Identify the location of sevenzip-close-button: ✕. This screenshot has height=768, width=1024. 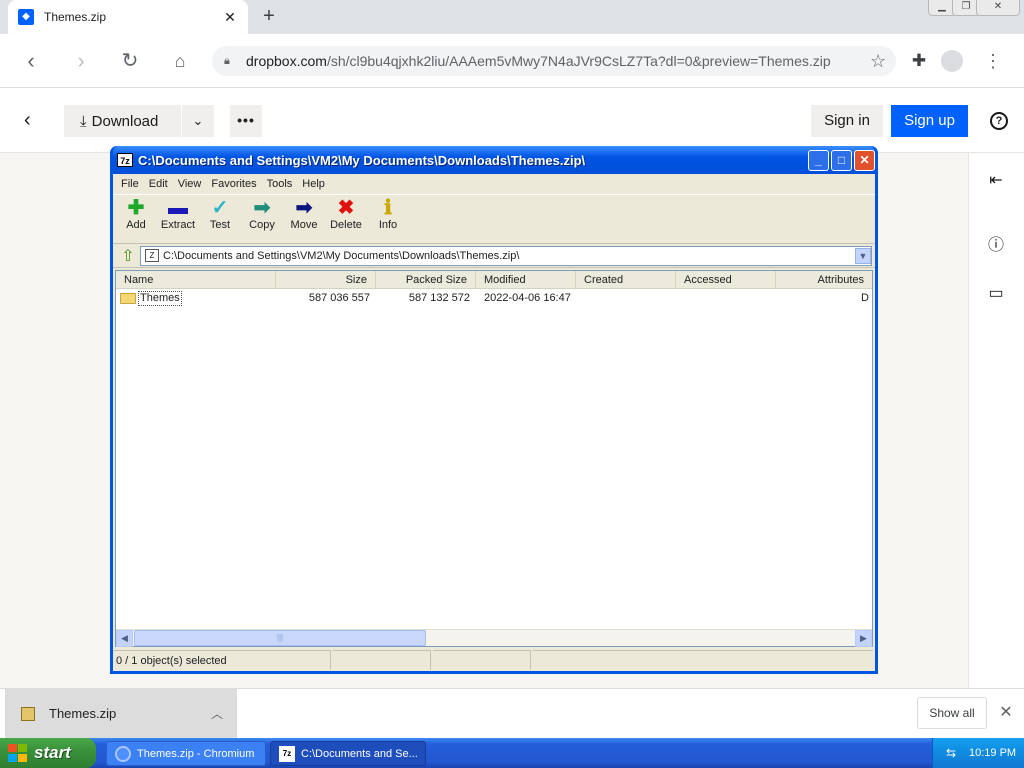
(864, 160).